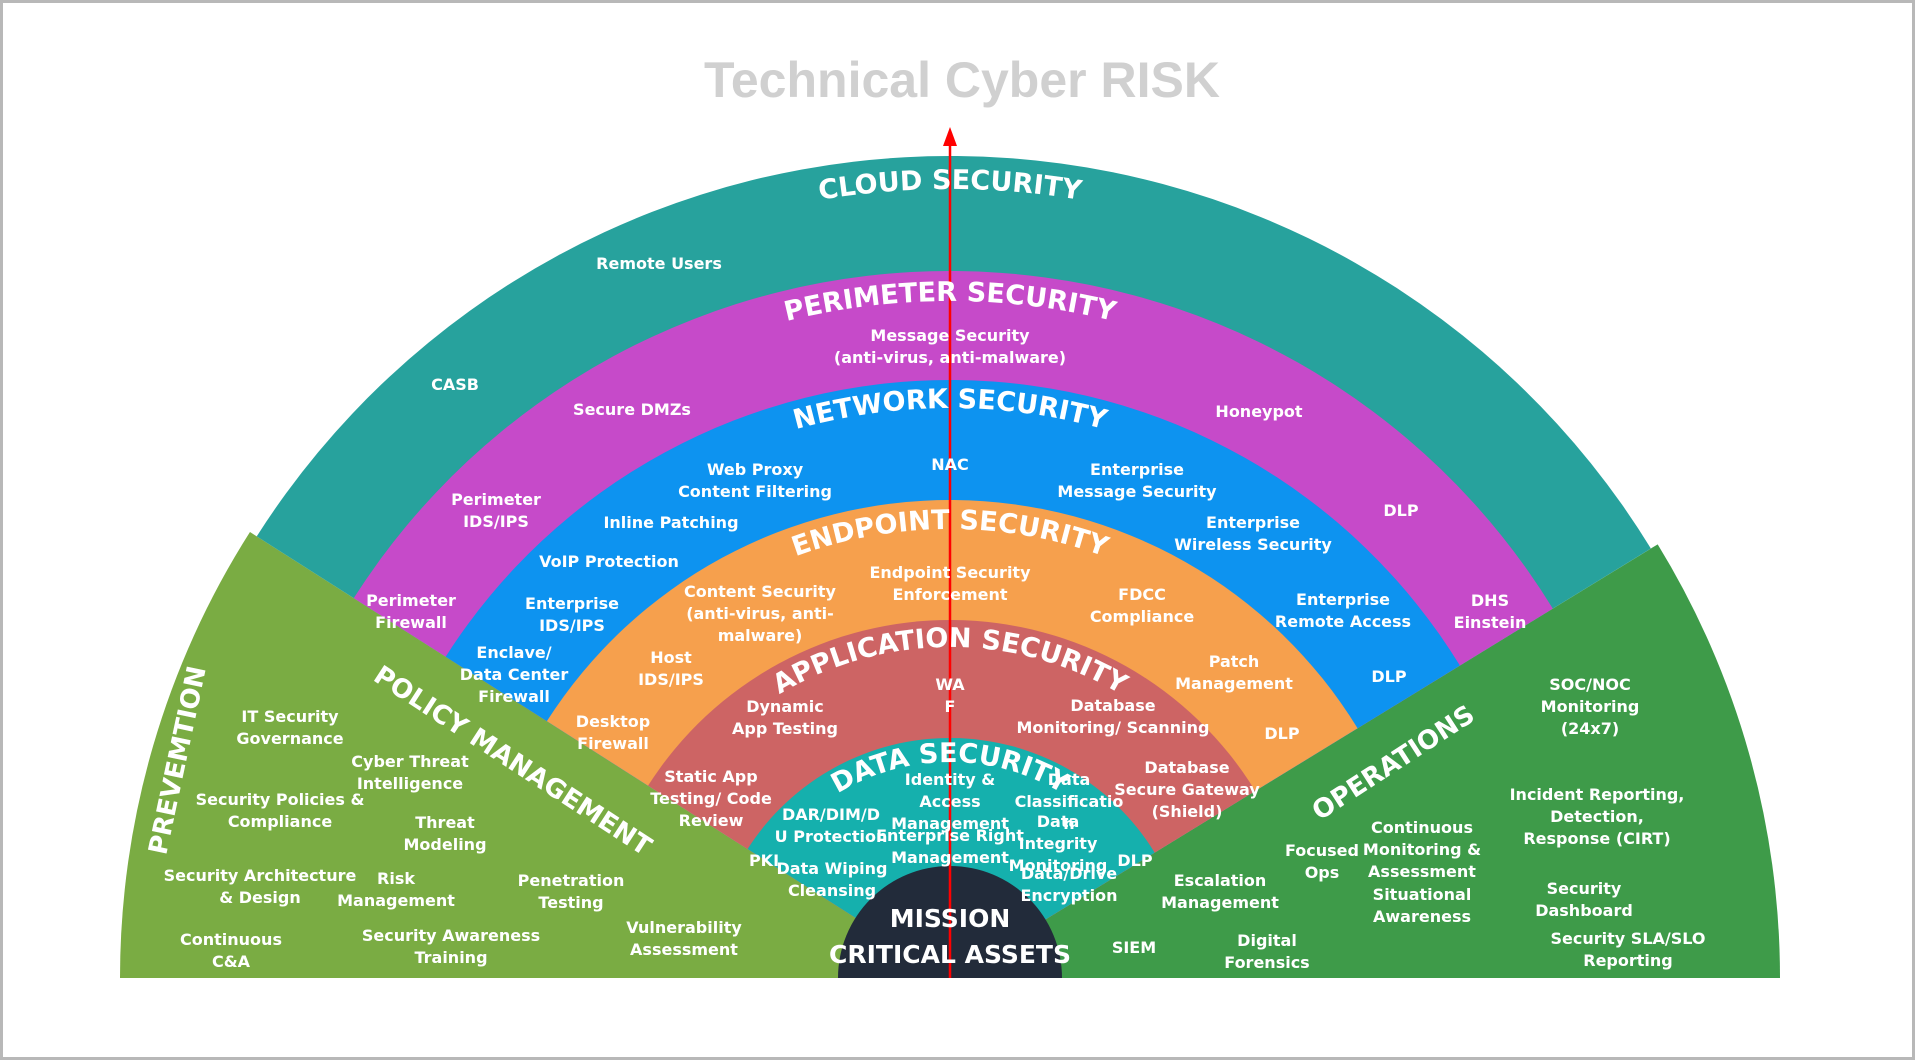  What do you see at coordinates (950, 918) in the screenshot?
I see `core-label-line1: MISSION` at bounding box center [950, 918].